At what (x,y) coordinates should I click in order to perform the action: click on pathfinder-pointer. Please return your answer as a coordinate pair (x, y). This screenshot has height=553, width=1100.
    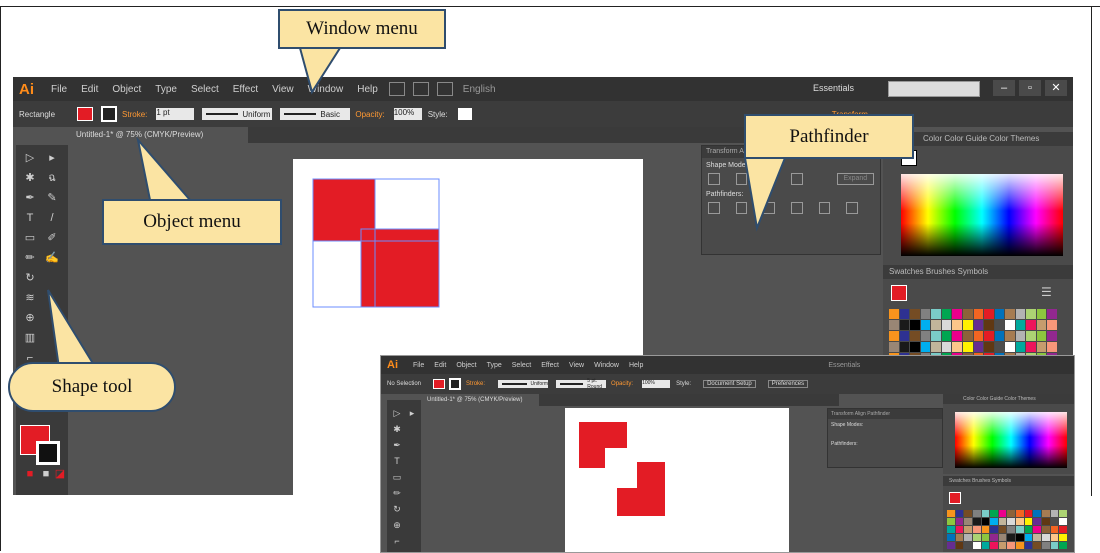
    Looking at the image, I should click on (765, 194).